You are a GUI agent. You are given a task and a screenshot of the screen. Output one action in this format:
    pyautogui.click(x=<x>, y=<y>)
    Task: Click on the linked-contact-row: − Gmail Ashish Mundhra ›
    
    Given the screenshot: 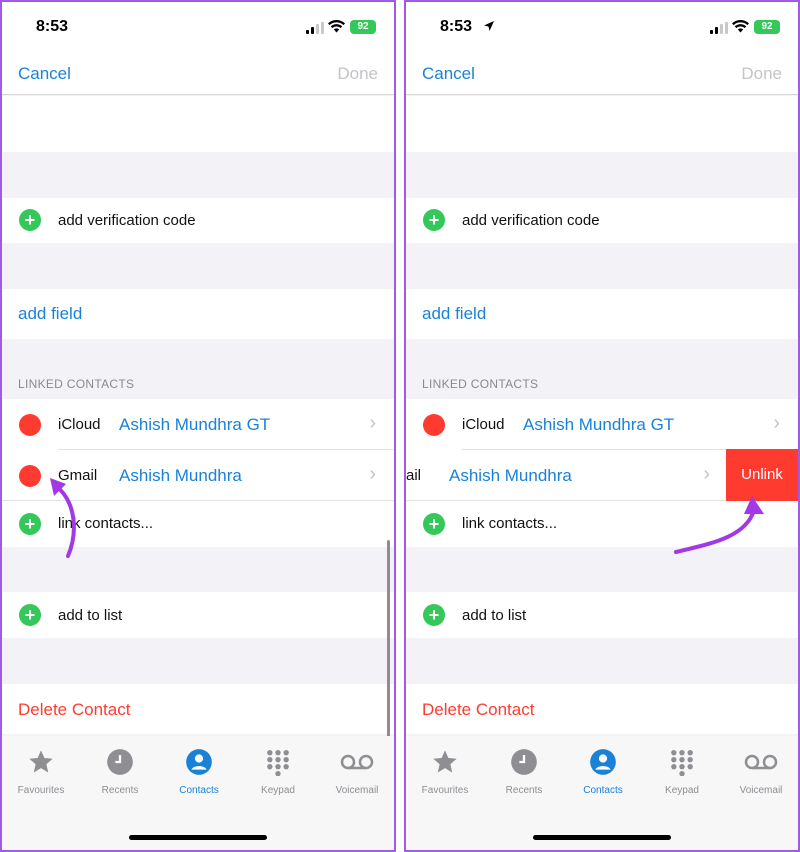 What is the action you would take?
    pyautogui.click(x=198, y=475)
    